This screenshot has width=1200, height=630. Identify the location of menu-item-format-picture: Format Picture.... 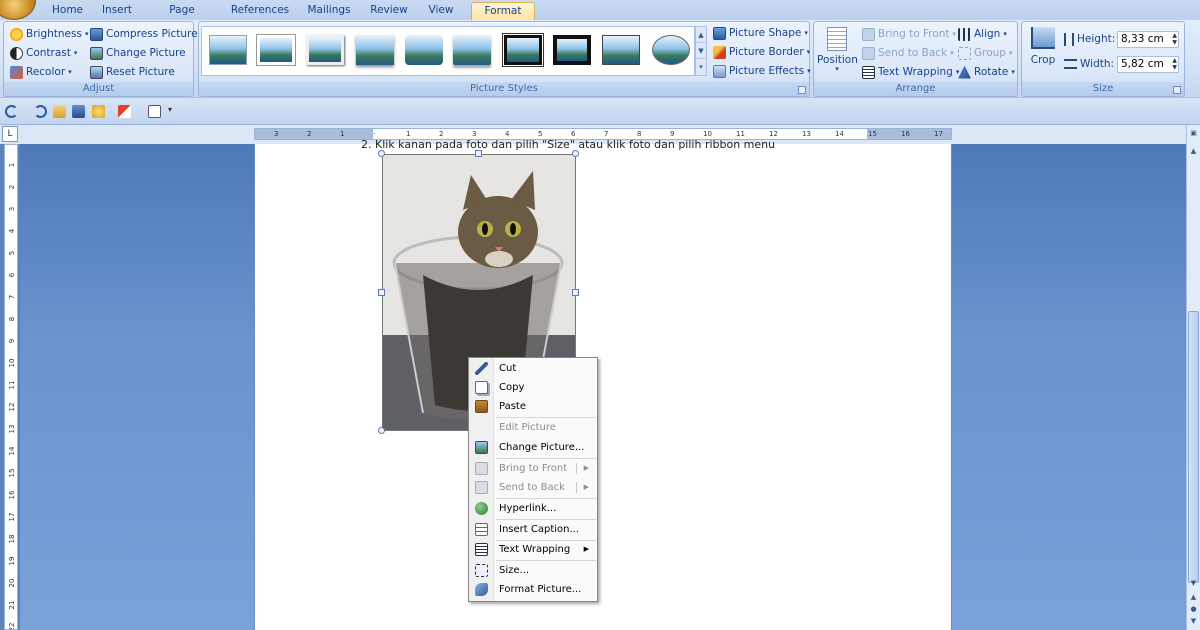
(533, 589).